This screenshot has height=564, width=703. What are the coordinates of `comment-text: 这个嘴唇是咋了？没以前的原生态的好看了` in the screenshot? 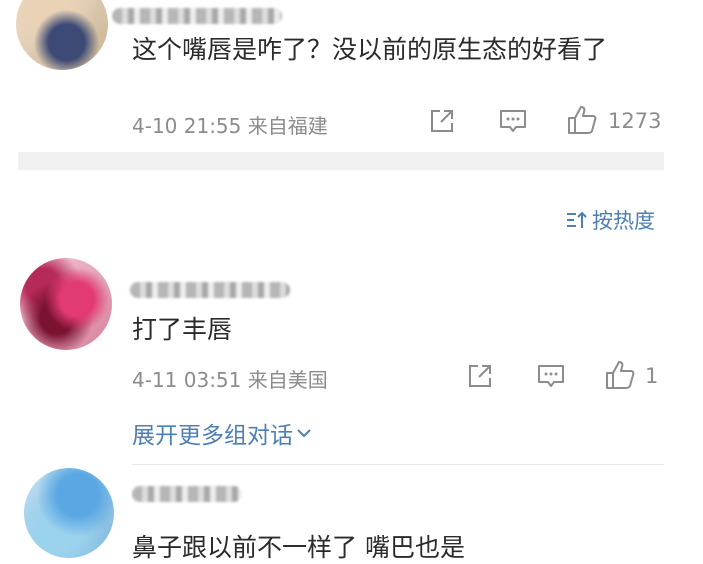 It's located at (370, 49).